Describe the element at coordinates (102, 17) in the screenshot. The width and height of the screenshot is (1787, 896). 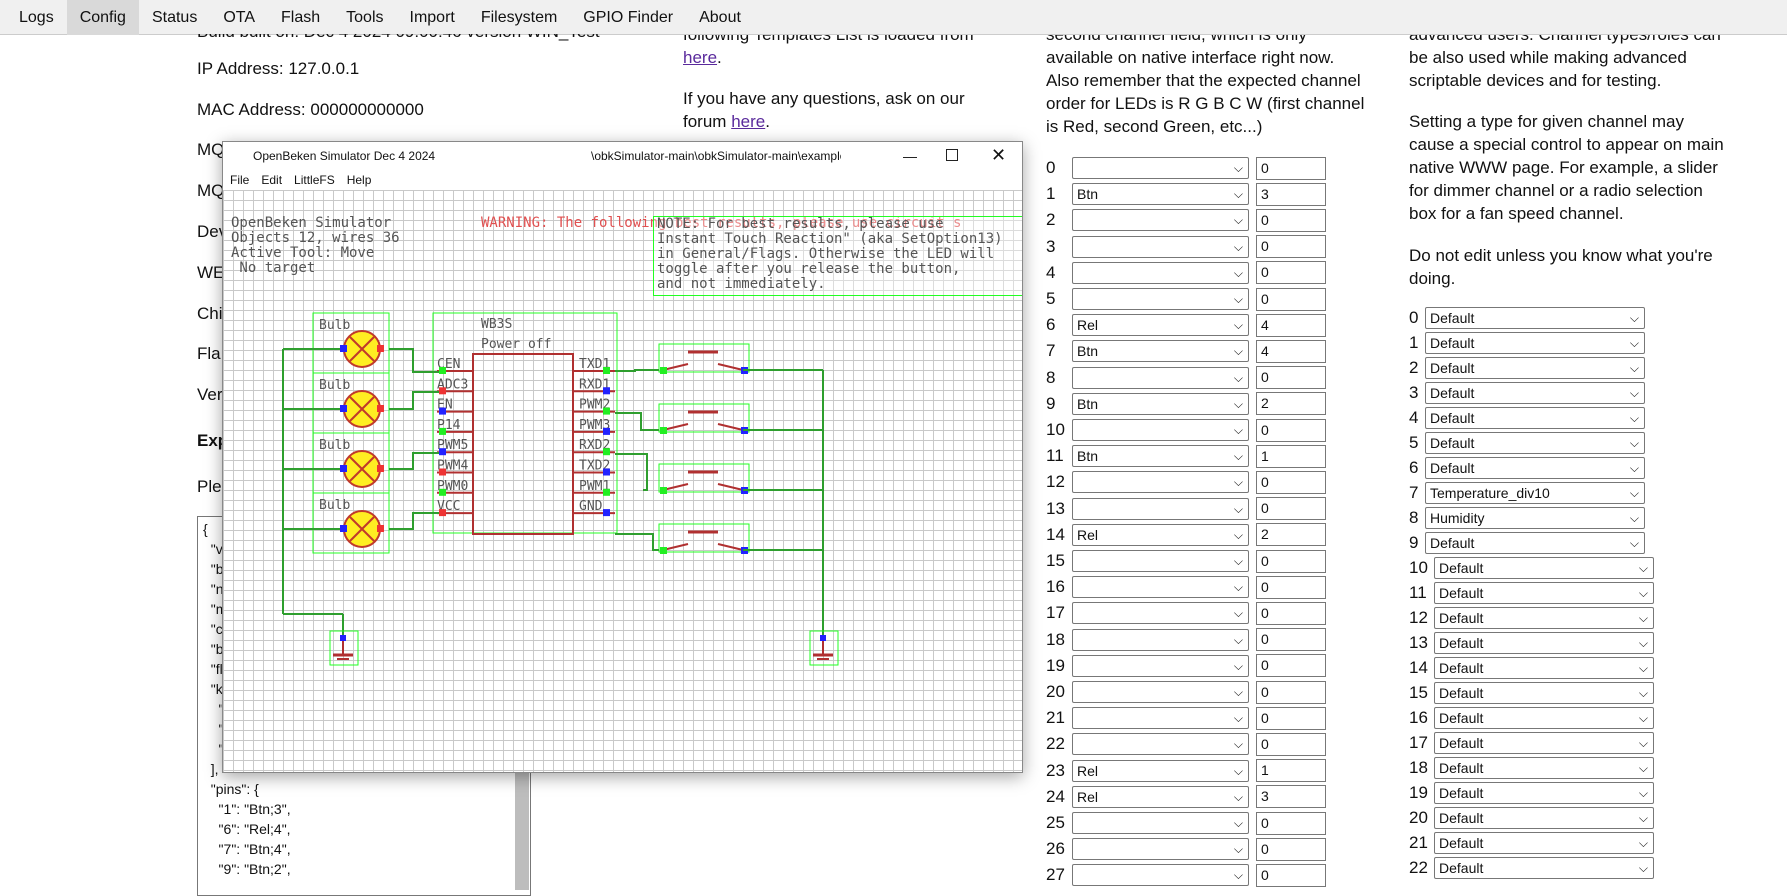
I see `tab-config: Config` at that location.